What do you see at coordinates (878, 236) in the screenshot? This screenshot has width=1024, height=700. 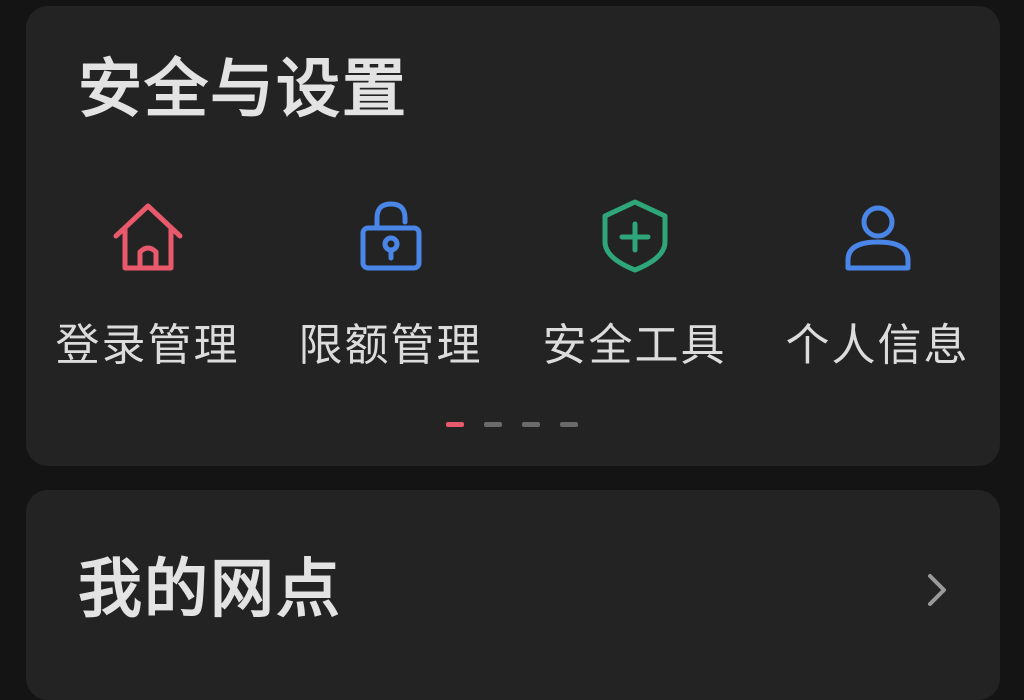 I see `user-icon` at bounding box center [878, 236].